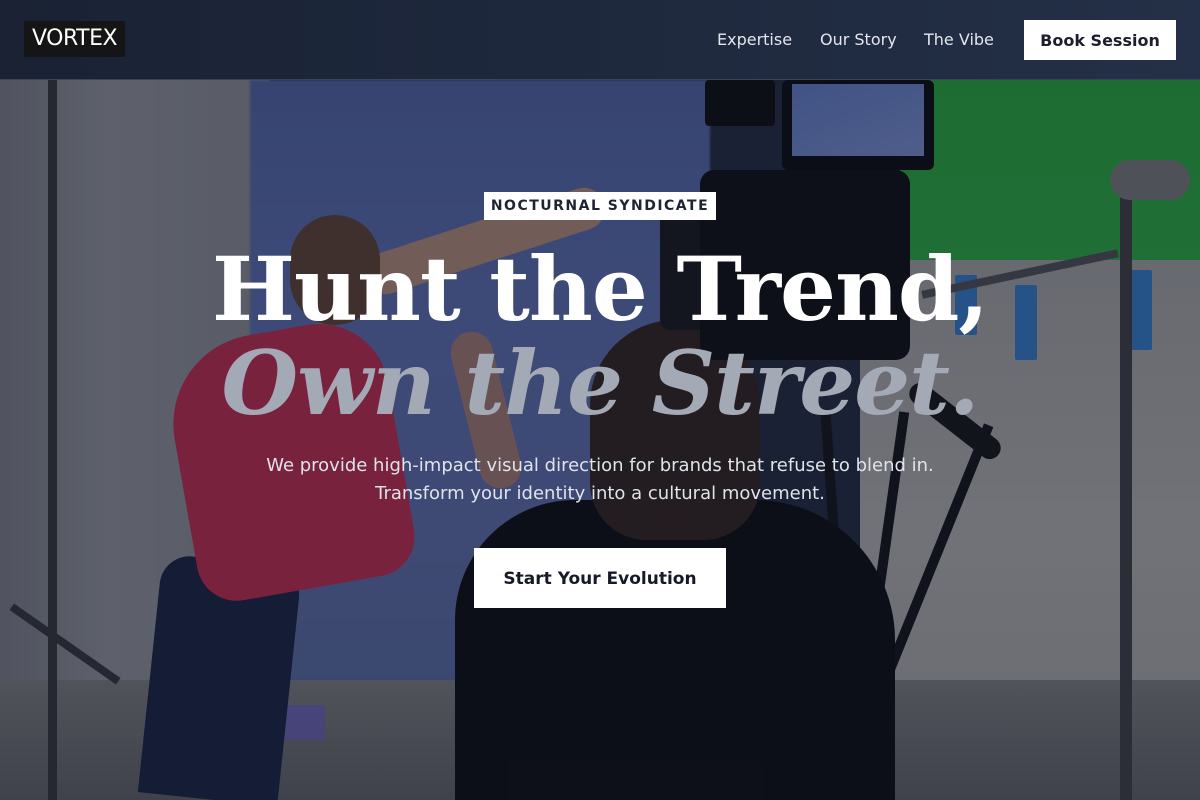 The height and width of the screenshot is (800, 1200). Describe the element at coordinates (754, 40) in the screenshot. I see `nav-link-expertise: Expertise` at that location.